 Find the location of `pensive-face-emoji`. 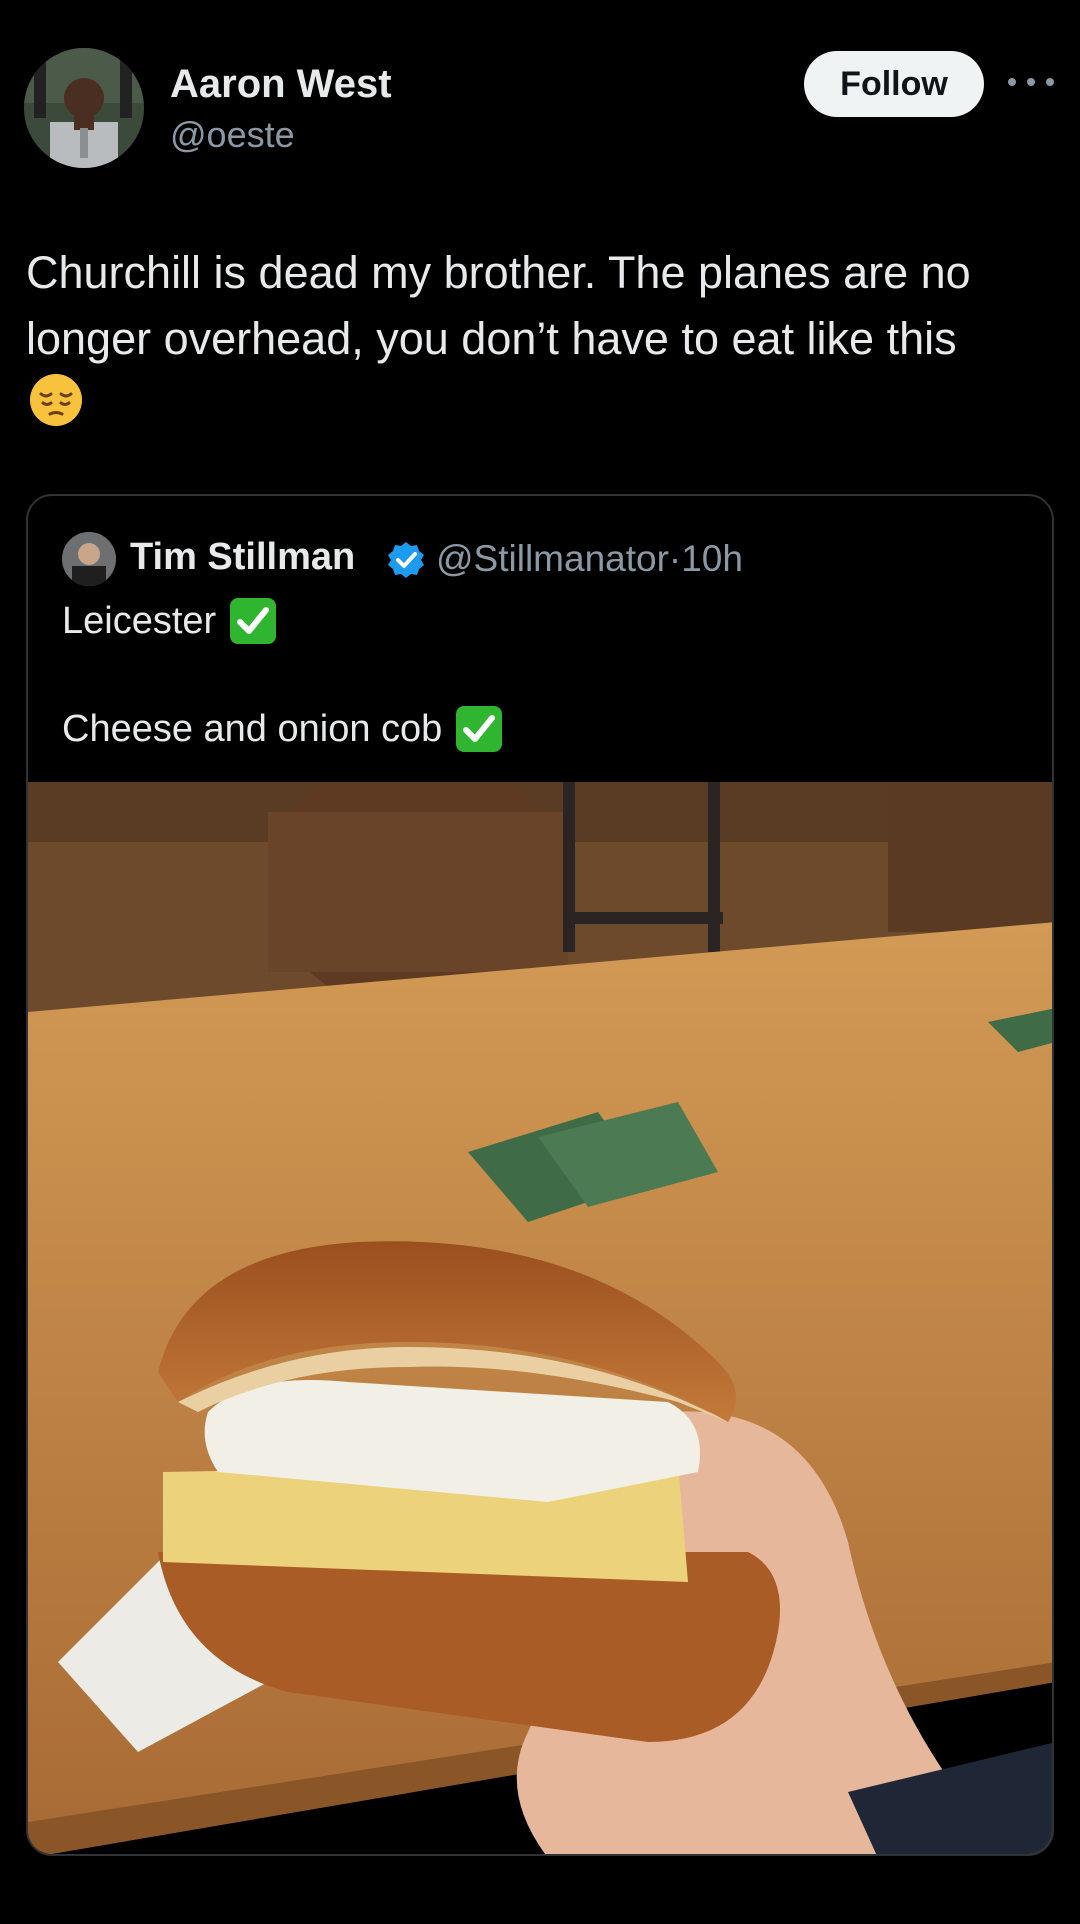

pensive-face-emoji is located at coordinates (56, 400).